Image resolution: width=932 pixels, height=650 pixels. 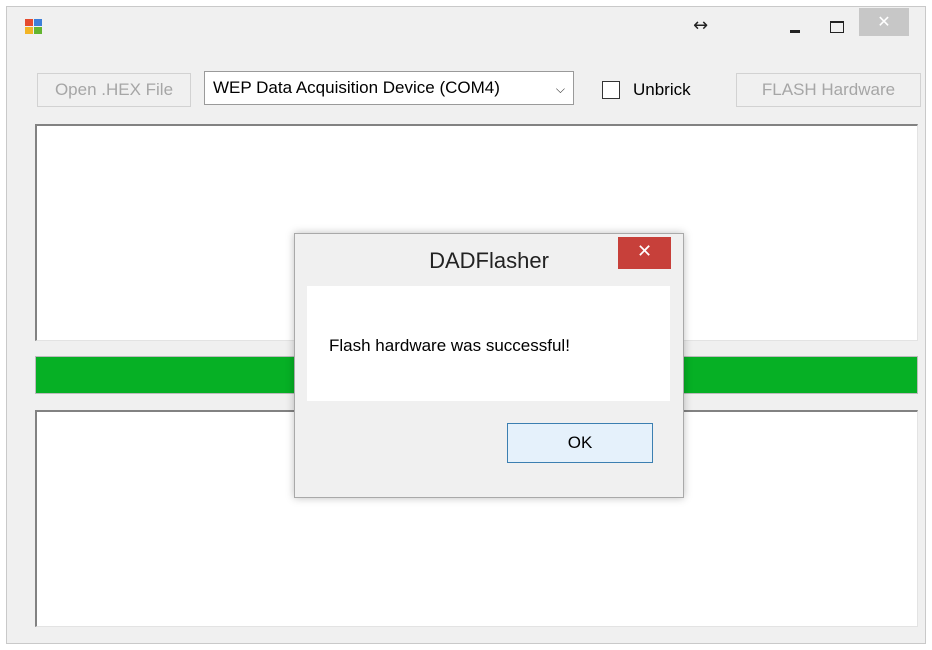 What do you see at coordinates (449, 345) in the screenshot?
I see `dialog-message: Flash hardware was successful!` at bounding box center [449, 345].